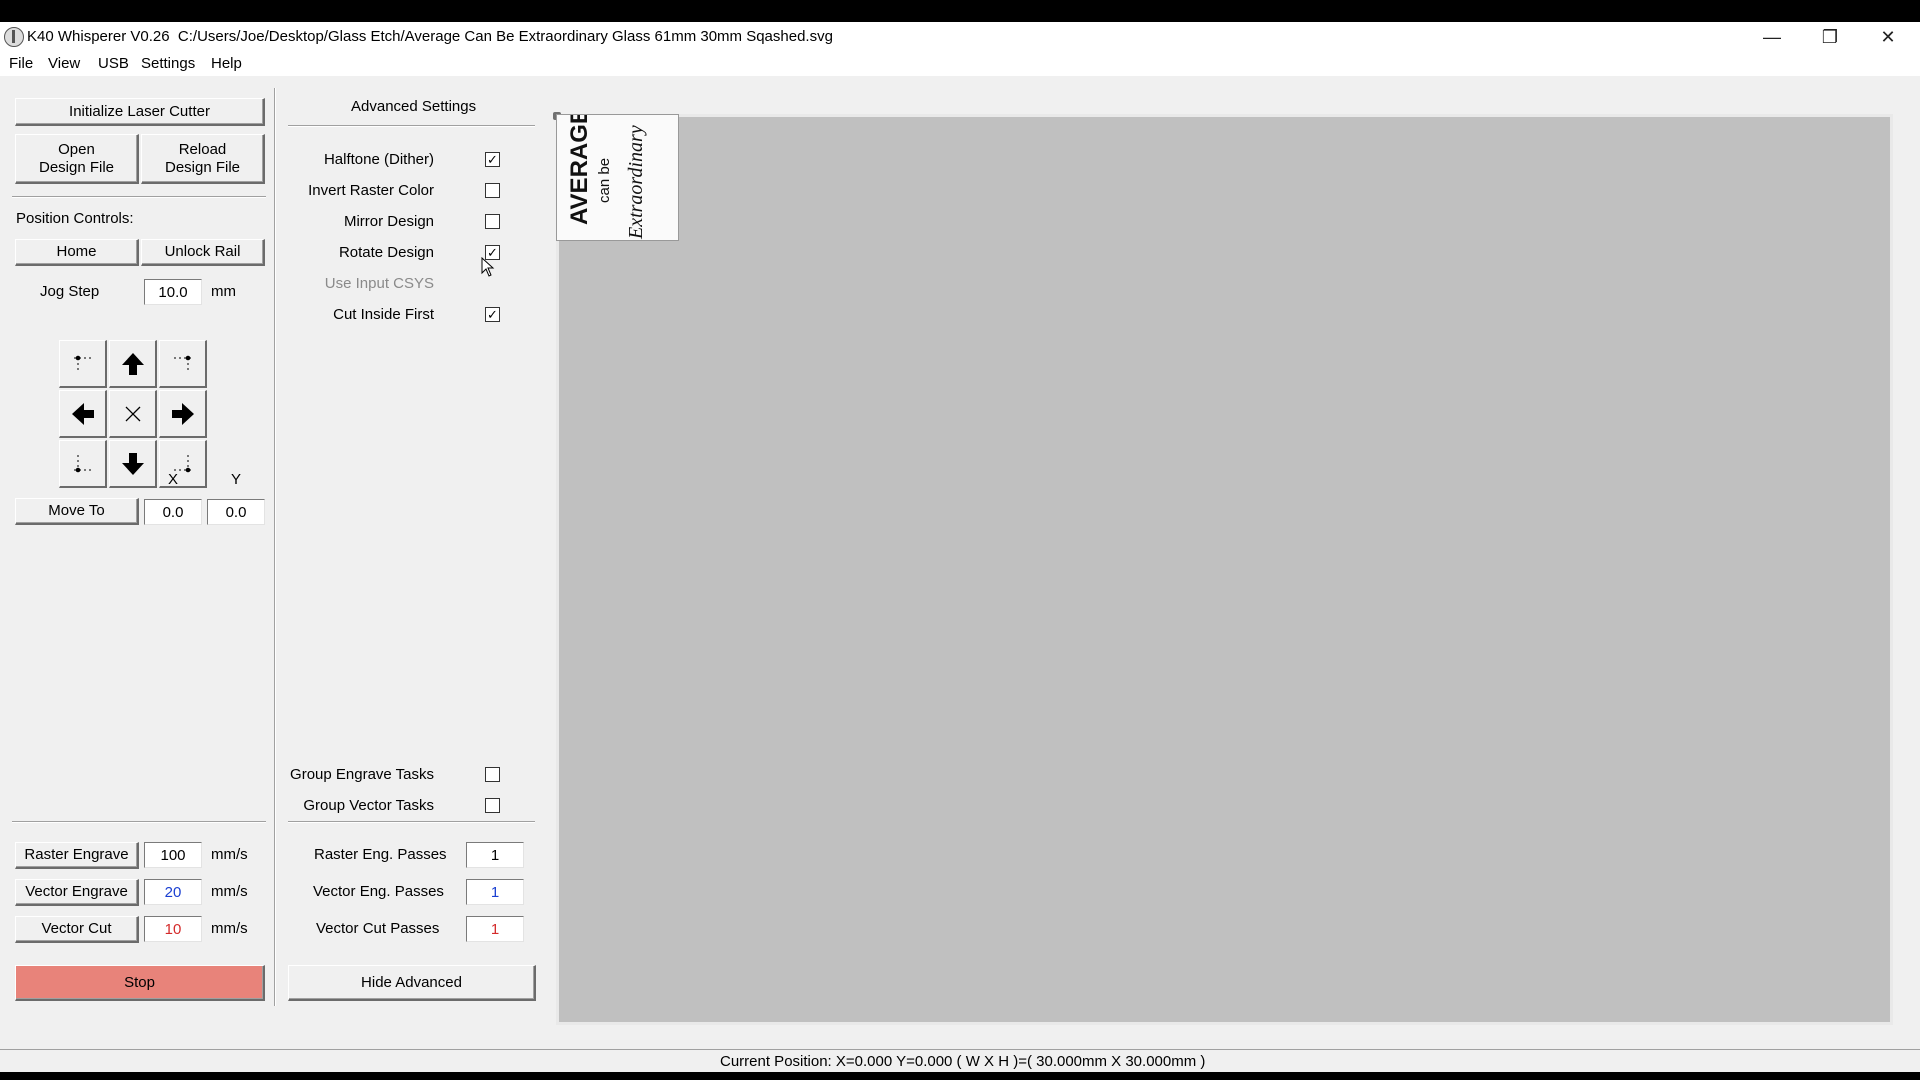 This screenshot has height=1080, width=1920. Describe the element at coordinates (140, 112) in the screenshot. I see `initialize-laser-button: Initialize Laser Cutter` at that location.